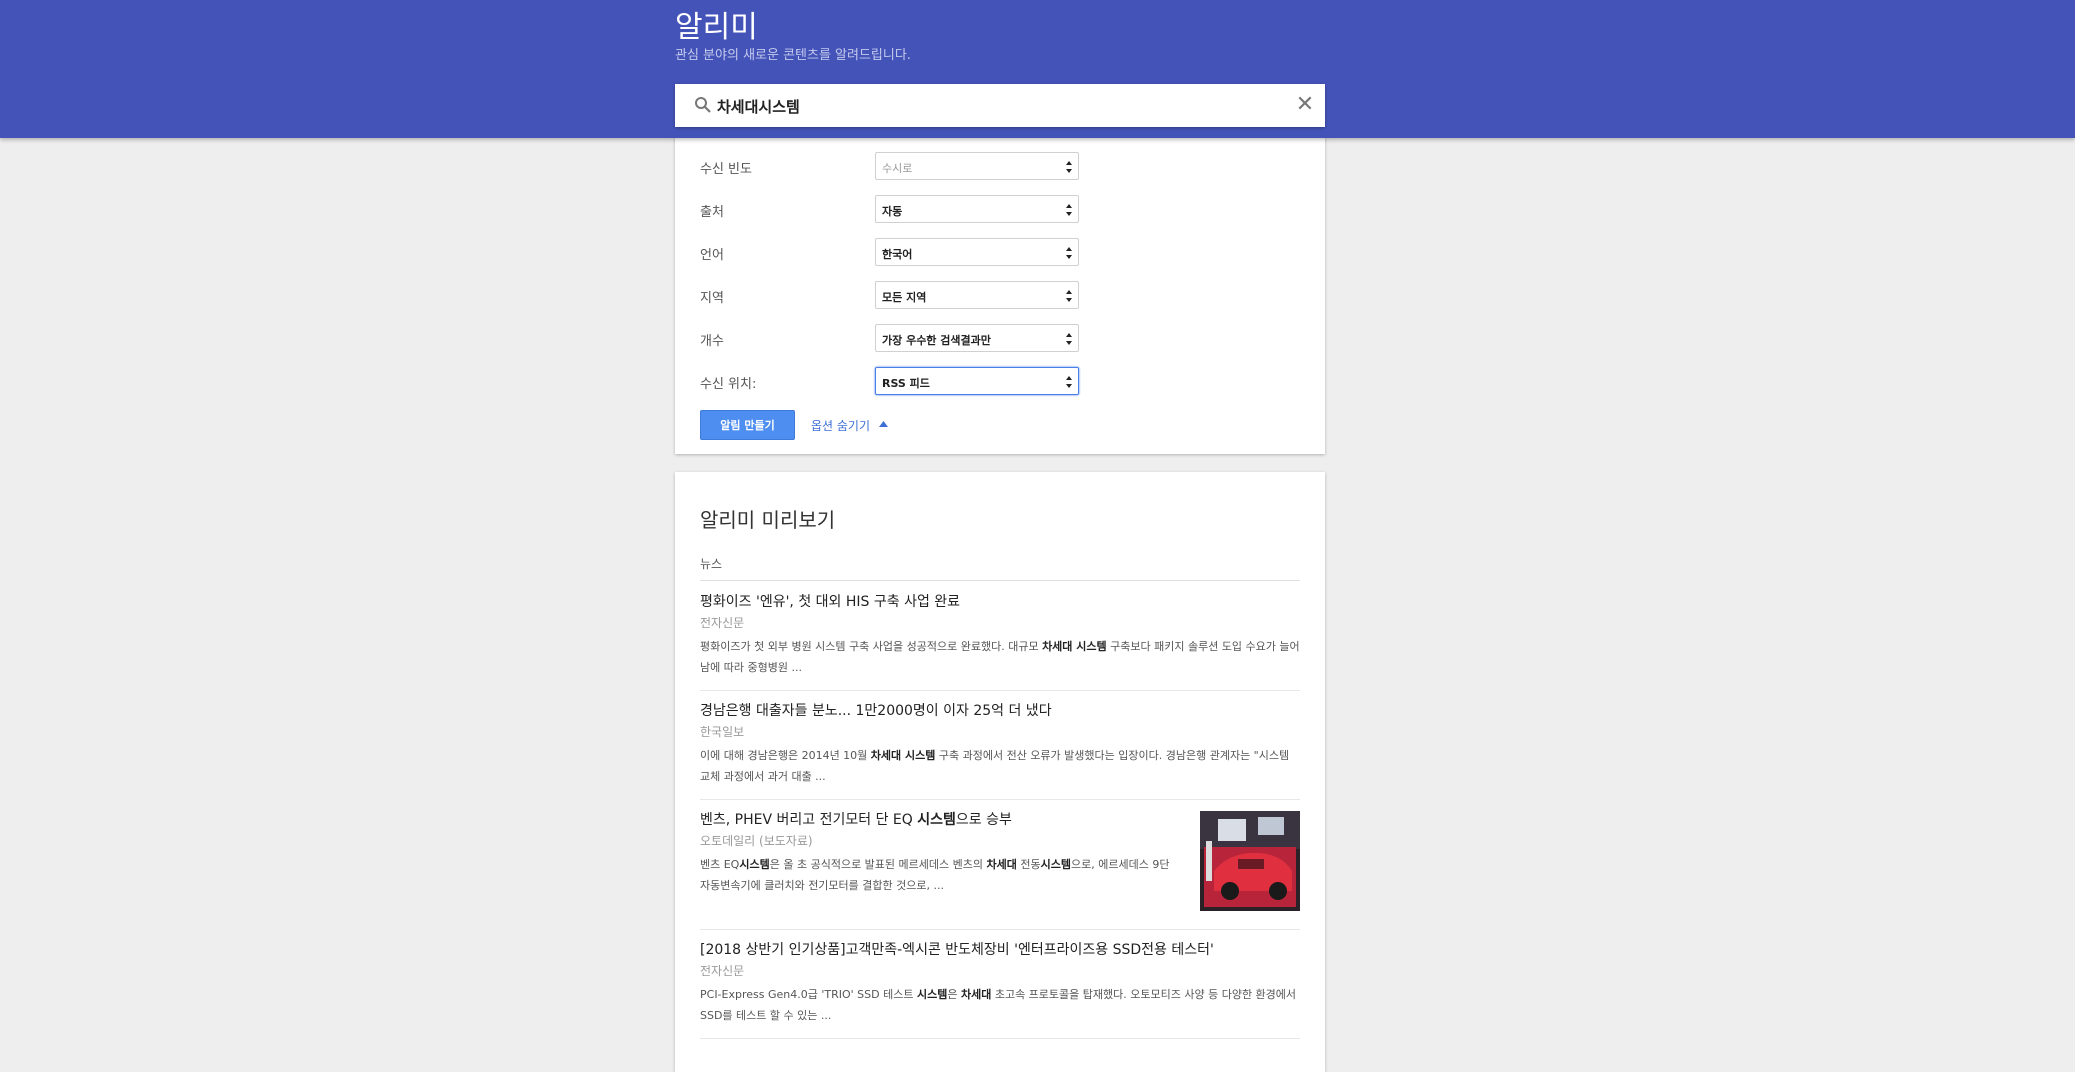 This screenshot has height=1072, width=2075. I want to click on close-icon: ✕, so click(1305, 105).